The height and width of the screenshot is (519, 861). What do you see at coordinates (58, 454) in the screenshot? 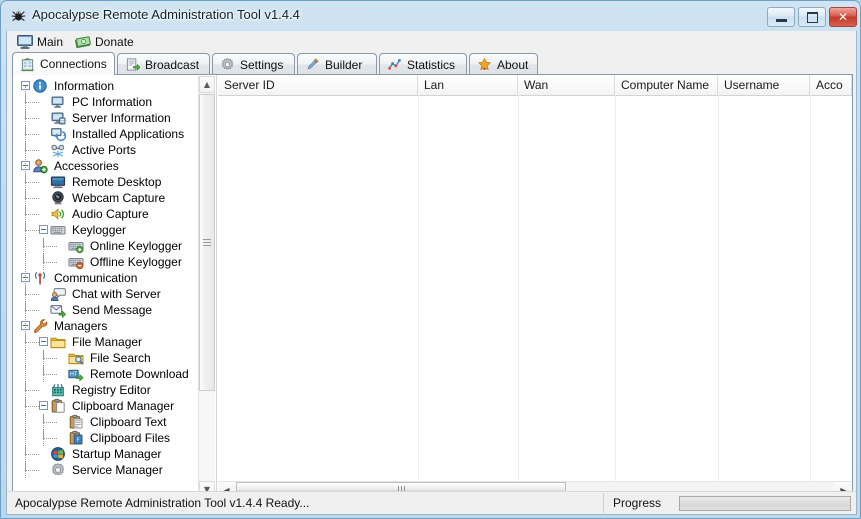
I see `startup-icon` at bounding box center [58, 454].